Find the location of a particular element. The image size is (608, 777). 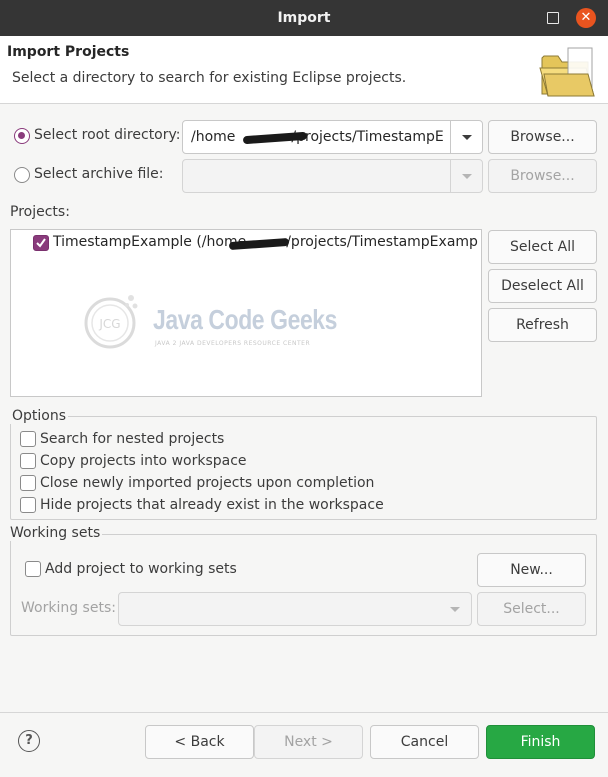

root-path-suffix: /projects/TimestampE is located at coordinates (367, 137).